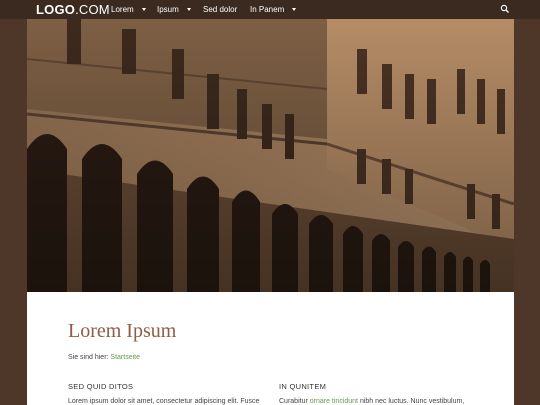 This screenshot has height=405, width=540. I want to click on main-menu: Lorem Ipsum Sed dolor In Panem, so click(210, 9).